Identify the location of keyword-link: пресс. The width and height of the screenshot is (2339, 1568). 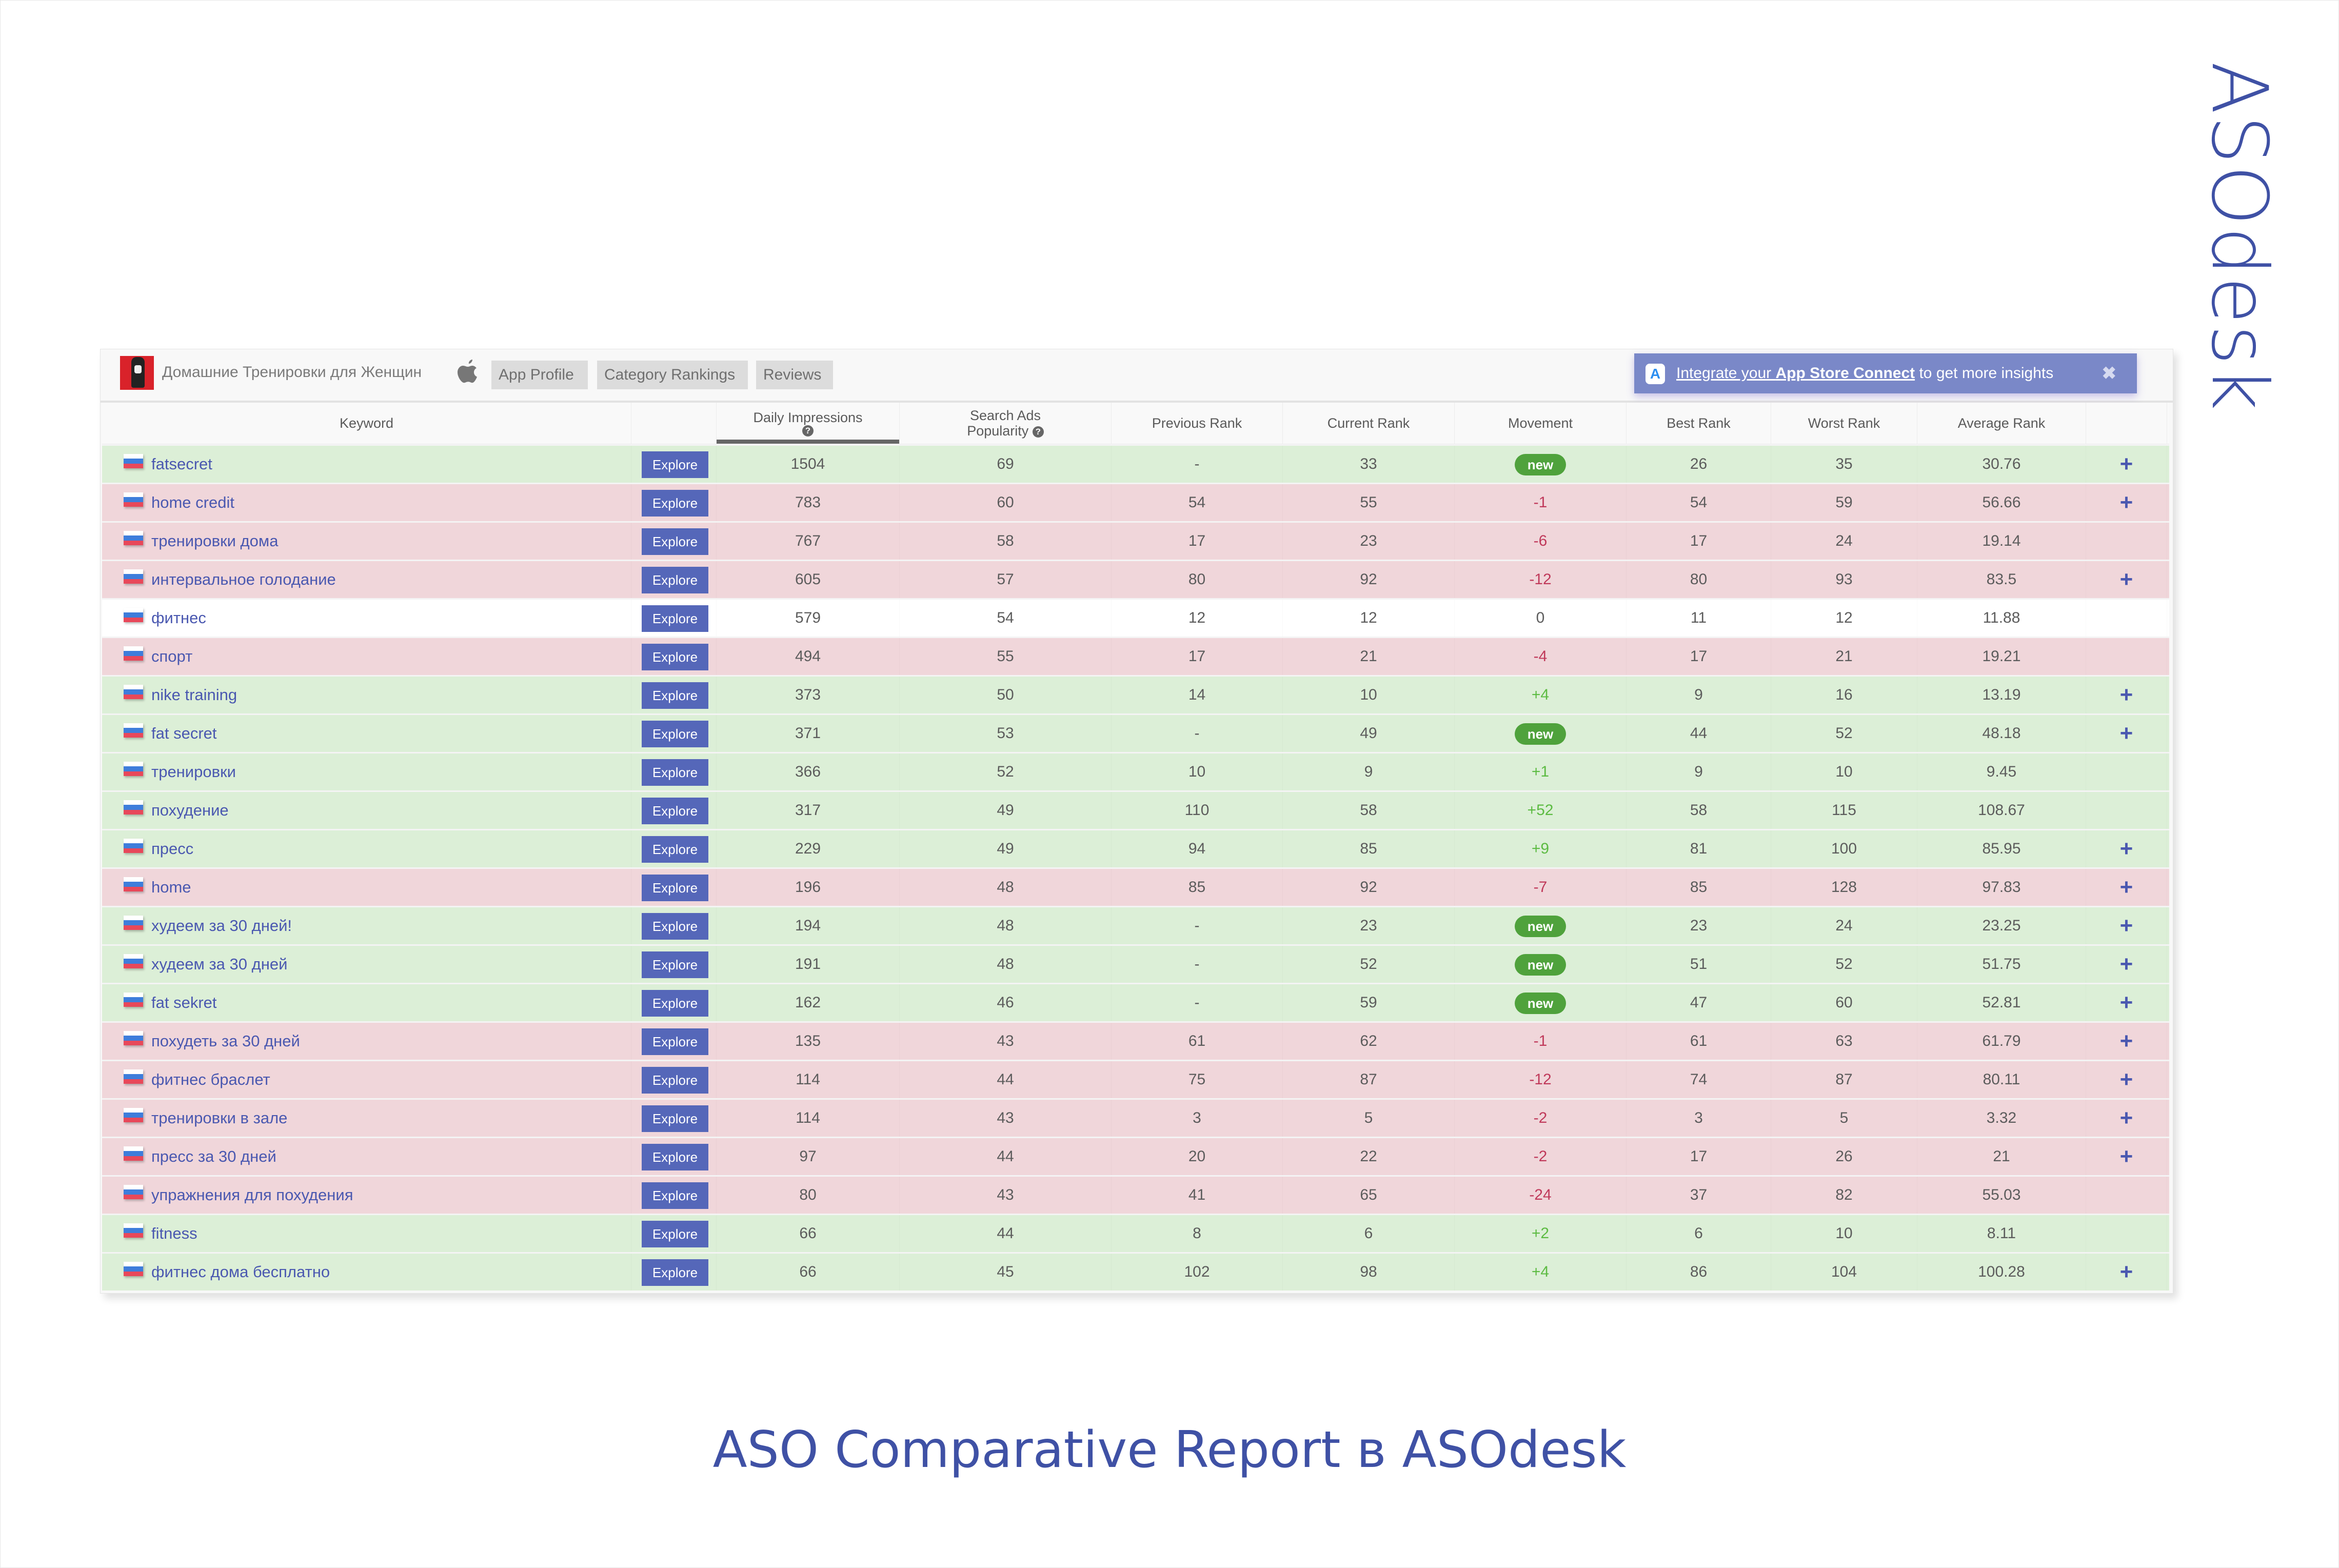
(172, 848).